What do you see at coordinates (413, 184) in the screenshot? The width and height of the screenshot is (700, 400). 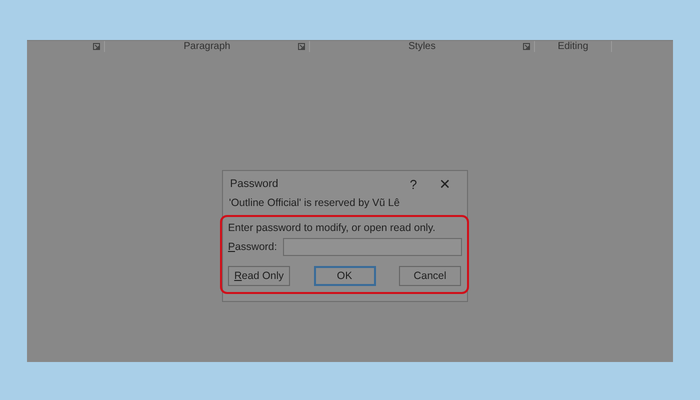 I see `help-button: ?` at bounding box center [413, 184].